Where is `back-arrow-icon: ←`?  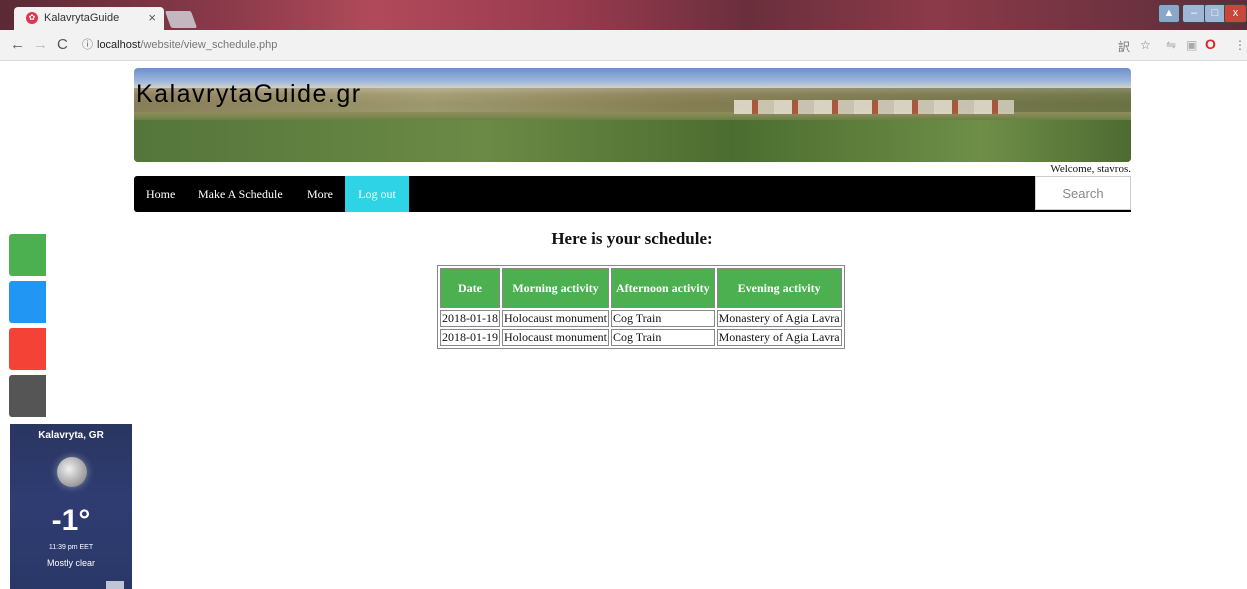
back-arrow-icon: ← is located at coordinates (17, 44).